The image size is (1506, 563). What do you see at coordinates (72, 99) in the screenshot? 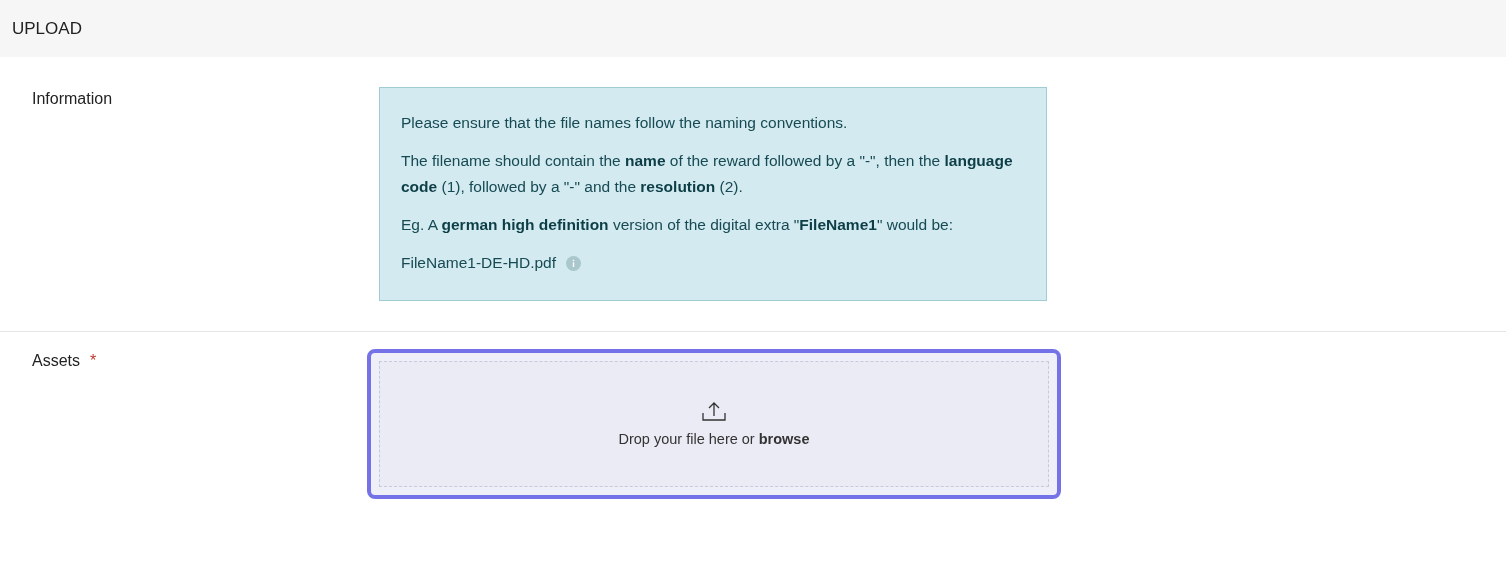
I see `field-label: Information` at bounding box center [72, 99].